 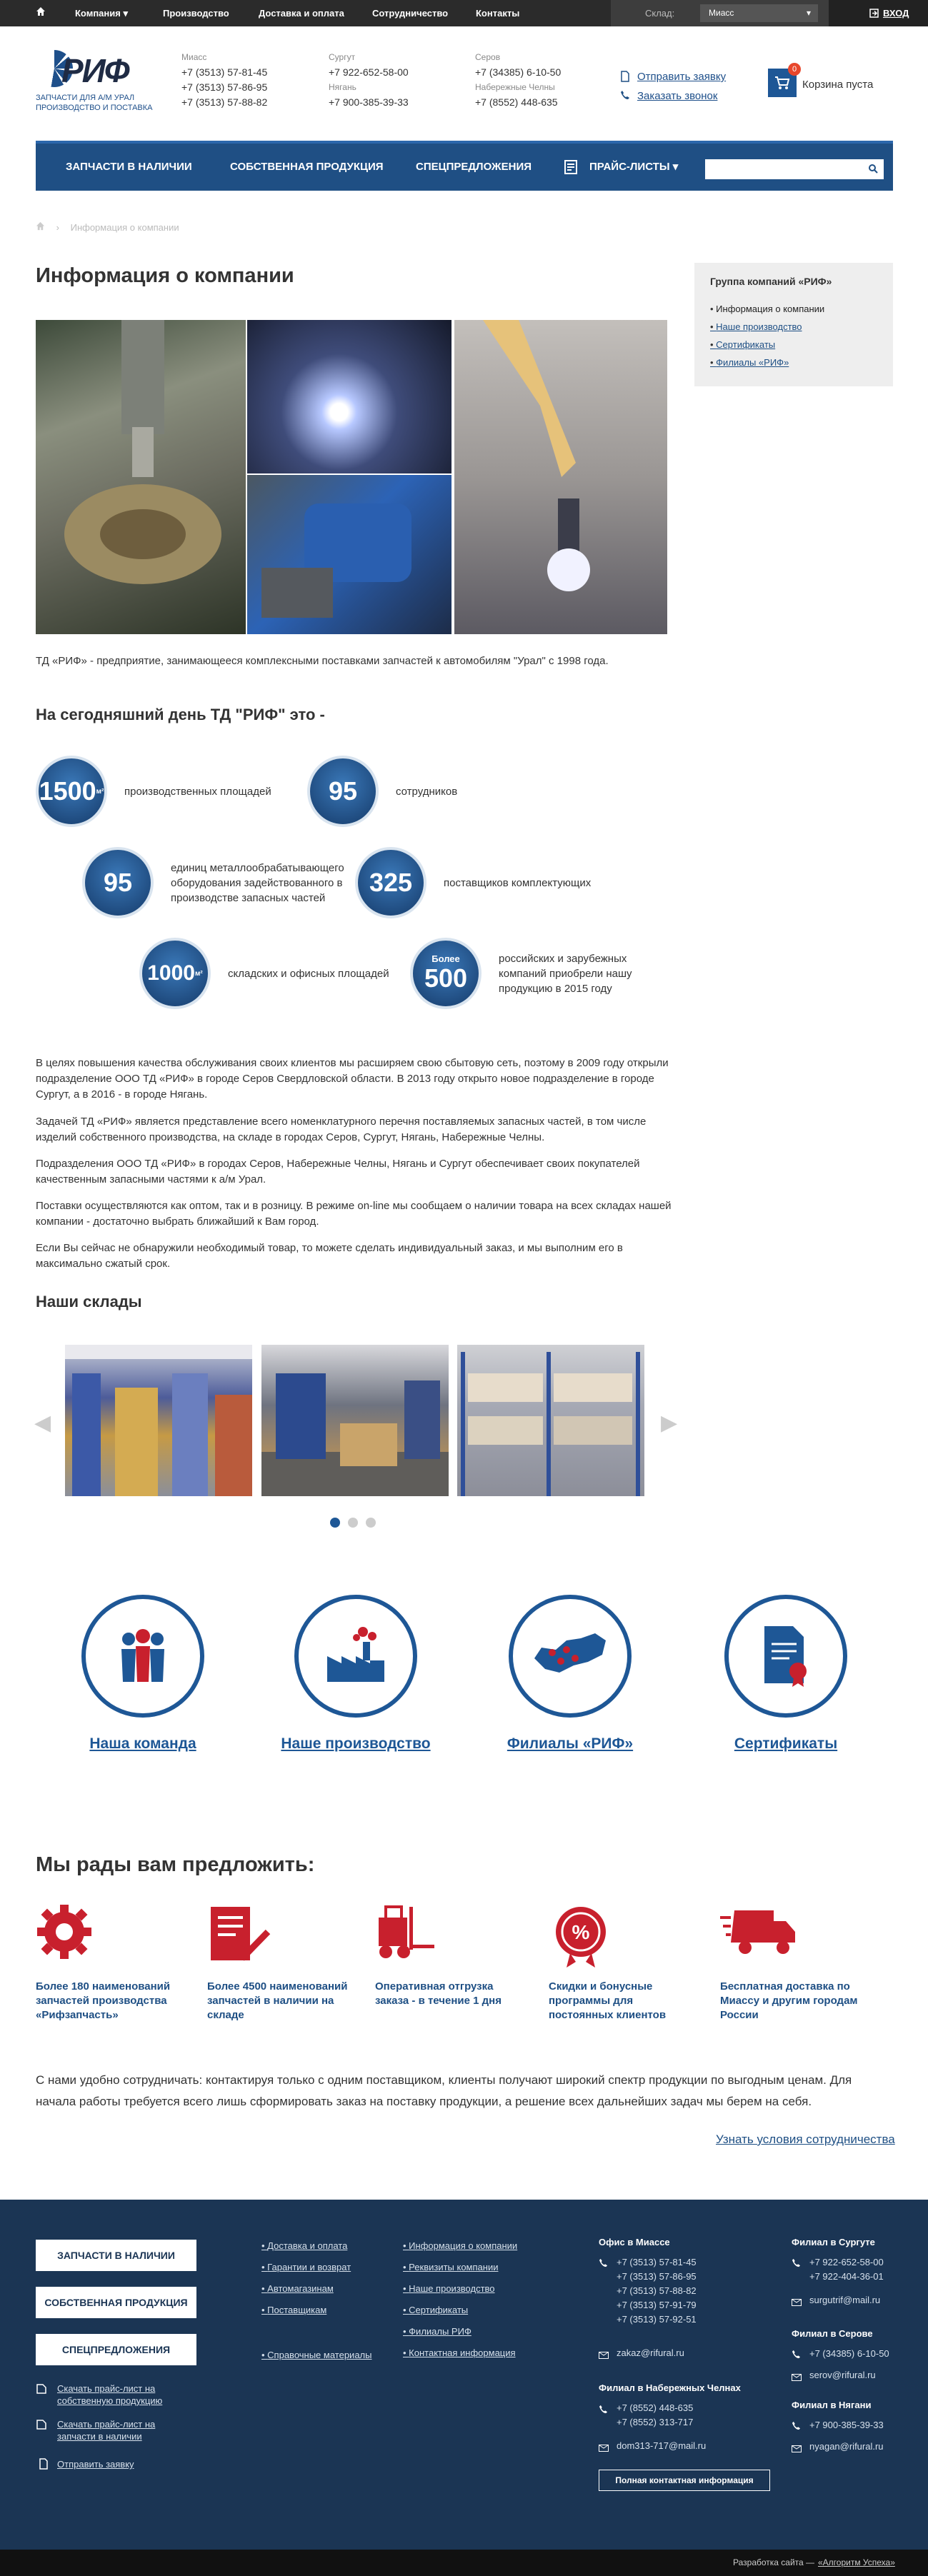 What do you see at coordinates (849, 2354) in the screenshot?
I see `footer-phone: +7 (34385) 6-10-50` at bounding box center [849, 2354].